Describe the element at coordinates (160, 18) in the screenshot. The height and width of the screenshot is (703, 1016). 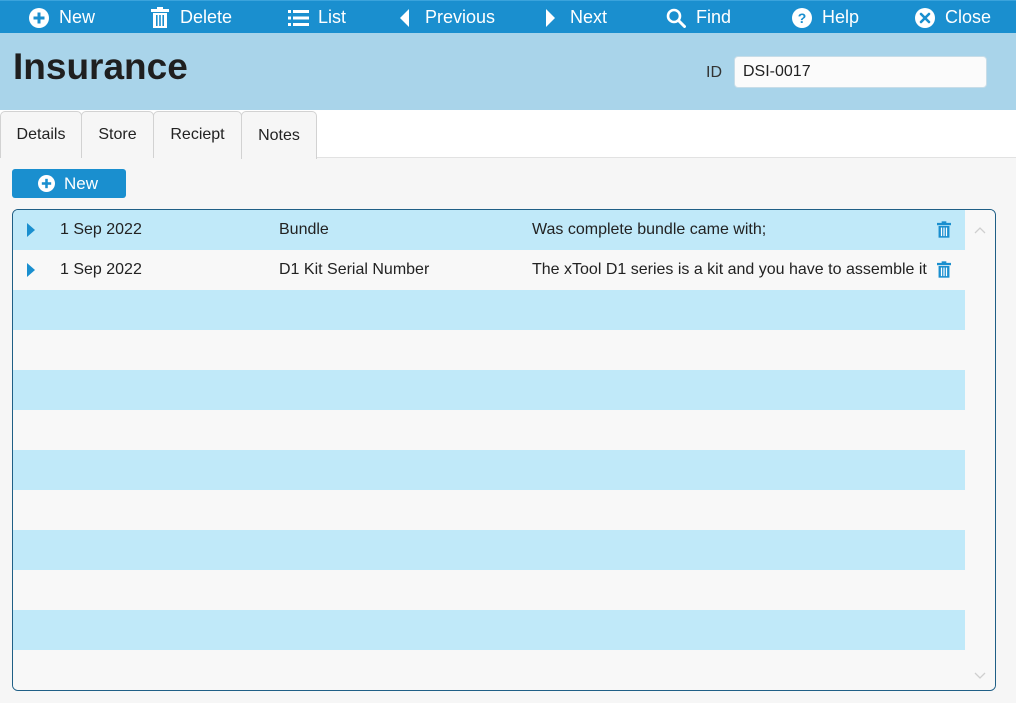
I see `trash-icon` at that location.